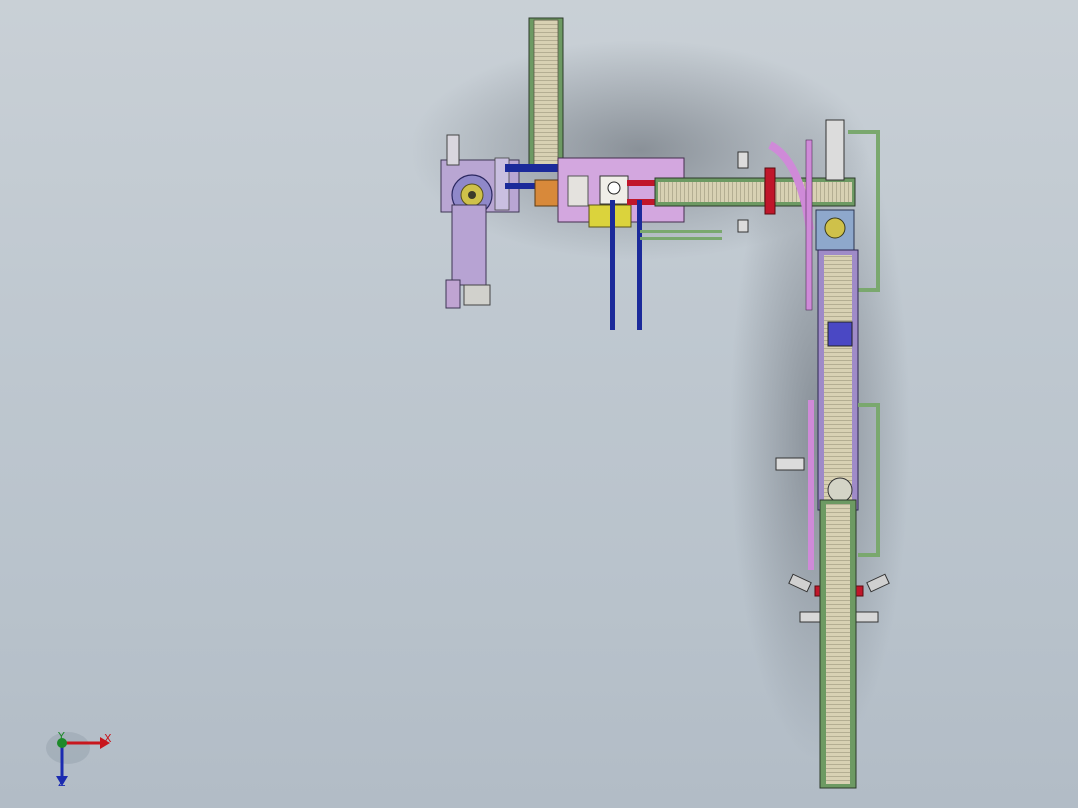 The width and height of the screenshot is (1078, 808). I want to click on axis-y-label: Y, so click(61, 736).